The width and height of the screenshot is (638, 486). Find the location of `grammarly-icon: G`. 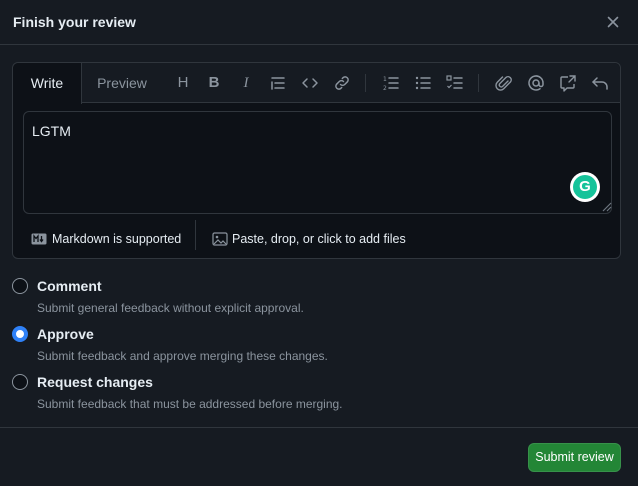

grammarly-icon: G is located at coordinates (585, 187).